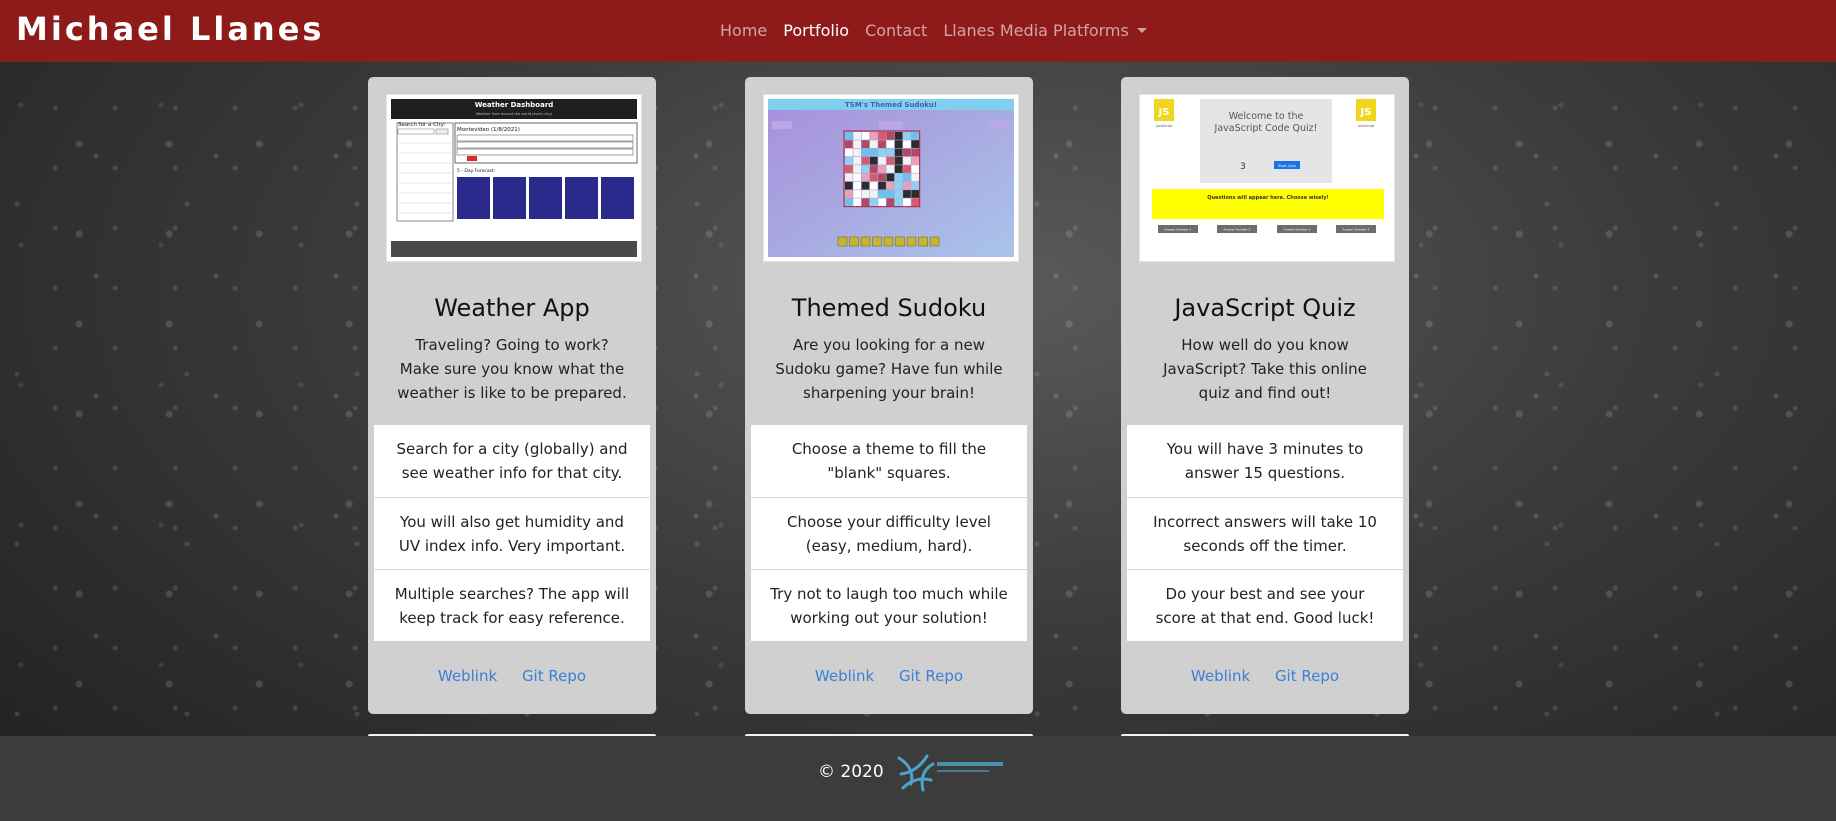  Describe the element at coordinates (743, 31) in the screenshot. I see `nav-link-home: Home` at that location.